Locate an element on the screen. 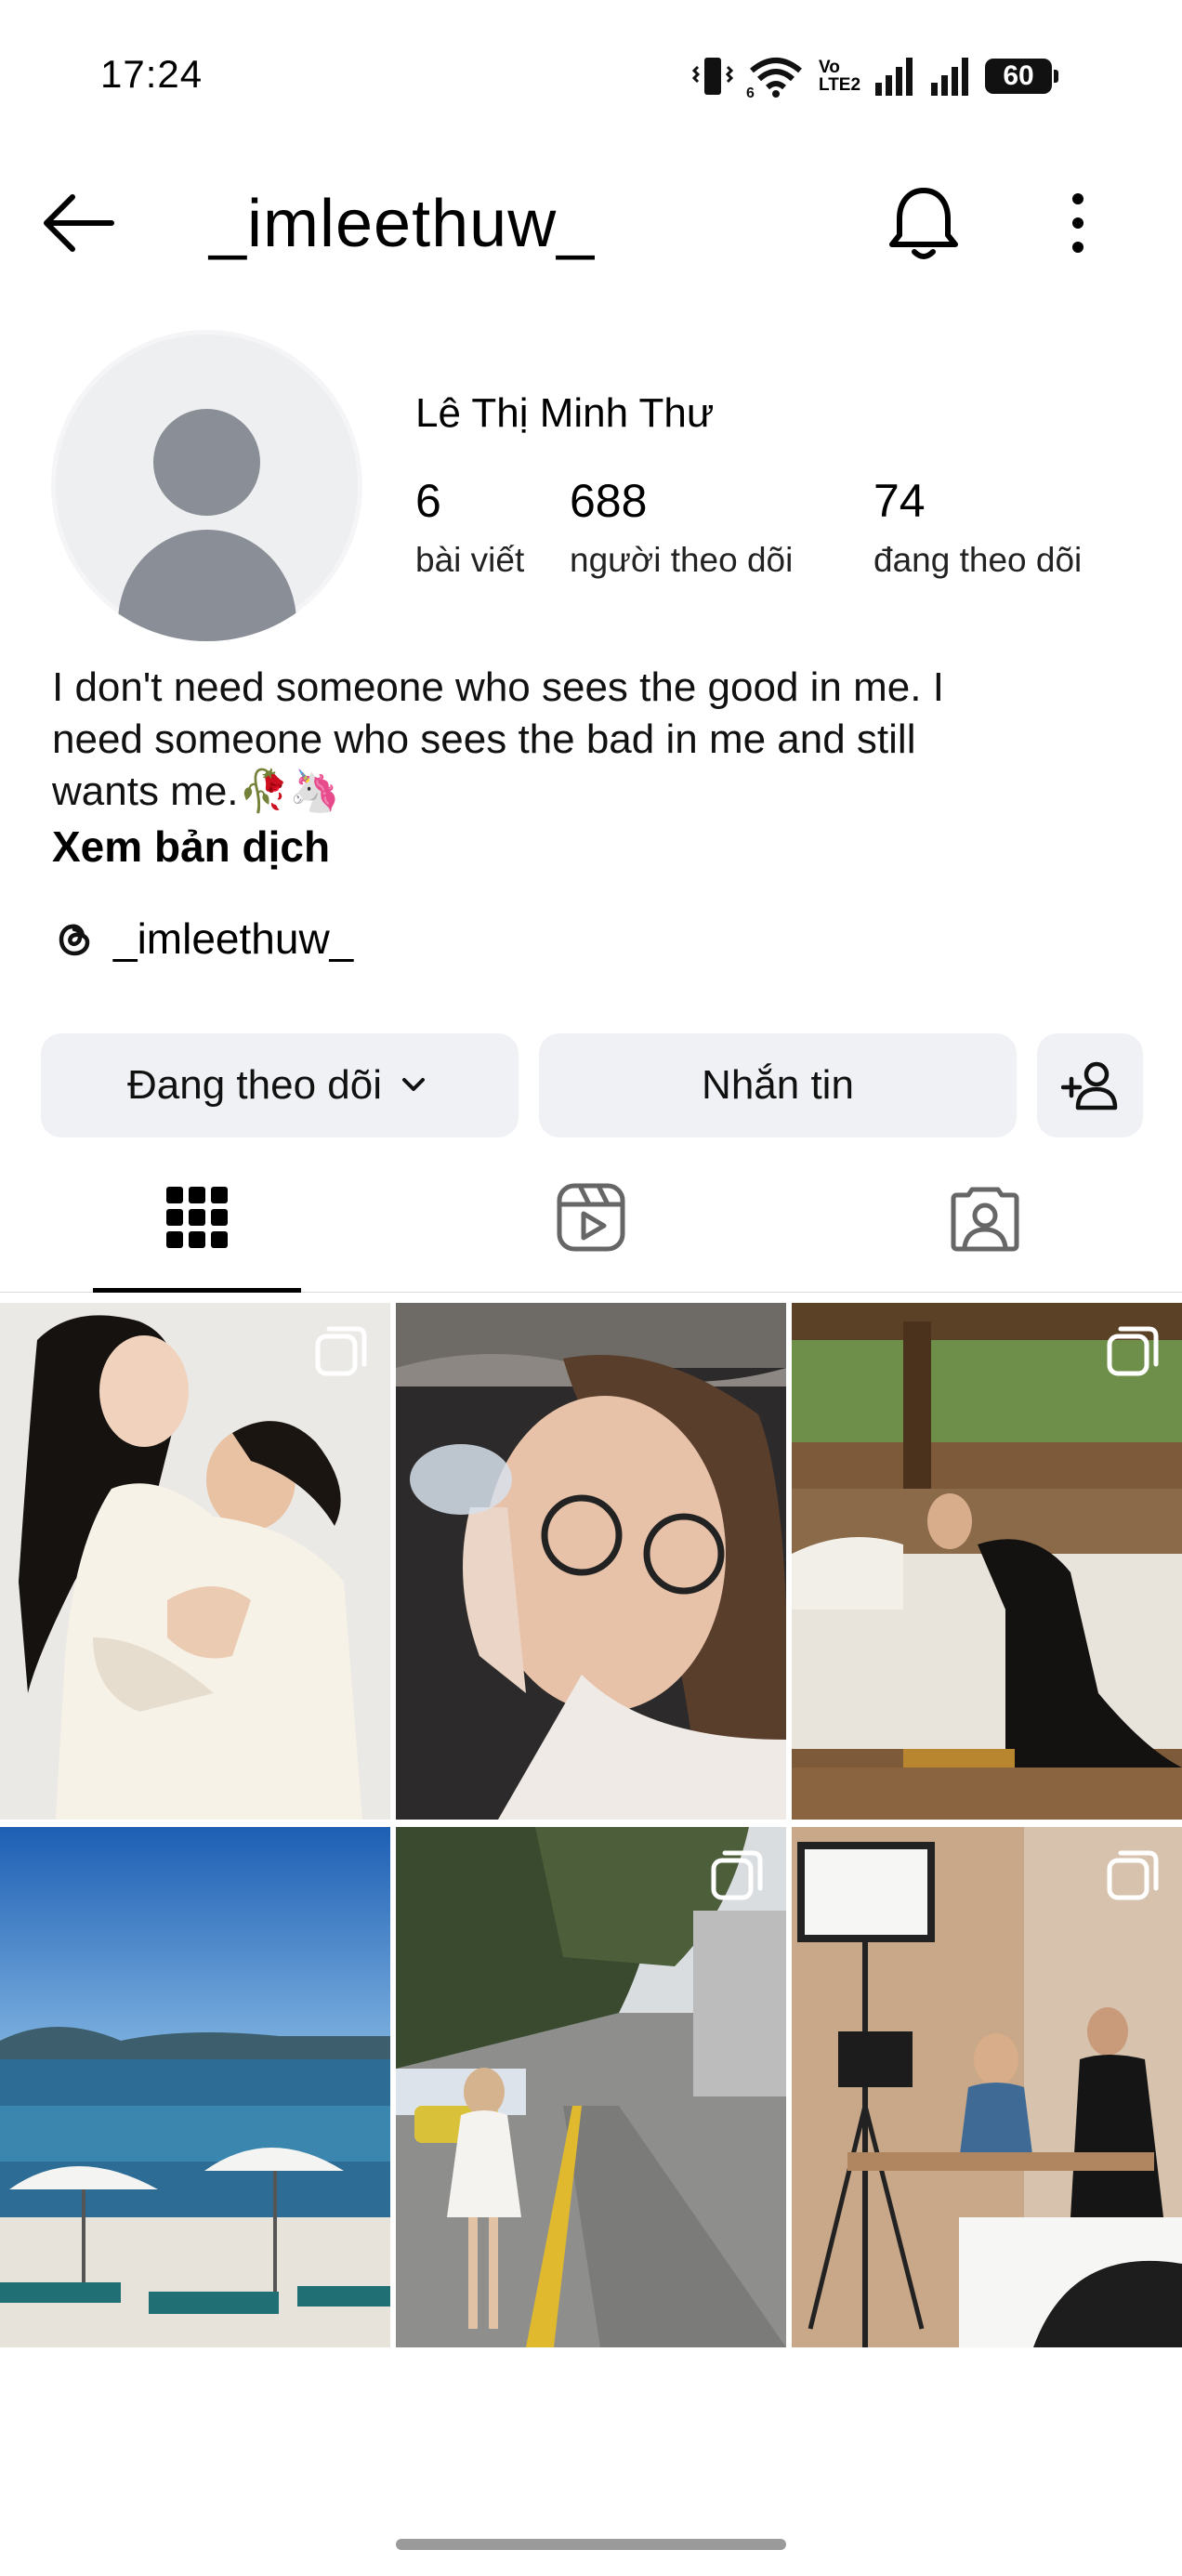 The width and height of the screenshot is (1182, 2576). followers-count: 688 is located at coordinates (608, 501).